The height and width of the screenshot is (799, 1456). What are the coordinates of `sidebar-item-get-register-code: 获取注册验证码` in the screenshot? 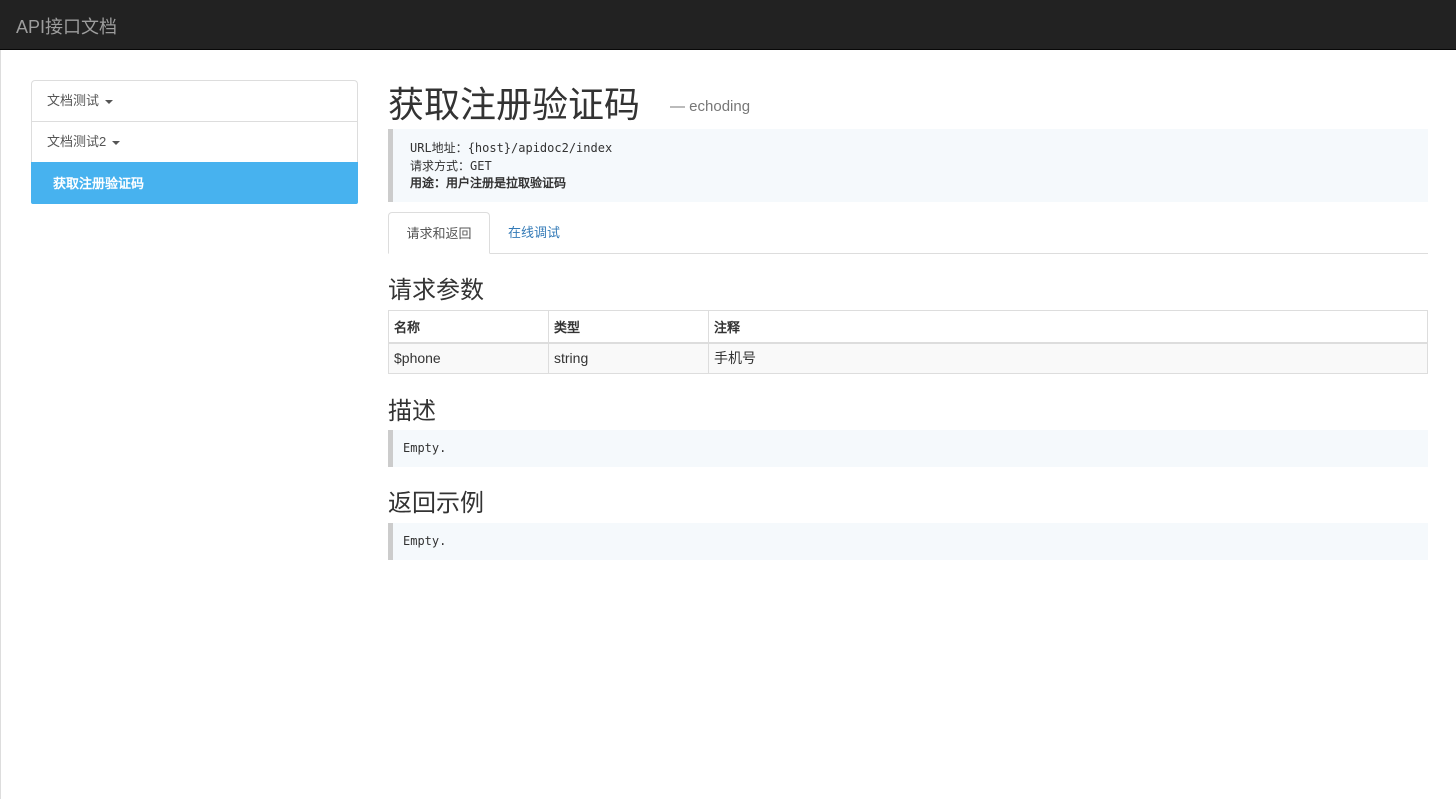 It's located at (194, 183).